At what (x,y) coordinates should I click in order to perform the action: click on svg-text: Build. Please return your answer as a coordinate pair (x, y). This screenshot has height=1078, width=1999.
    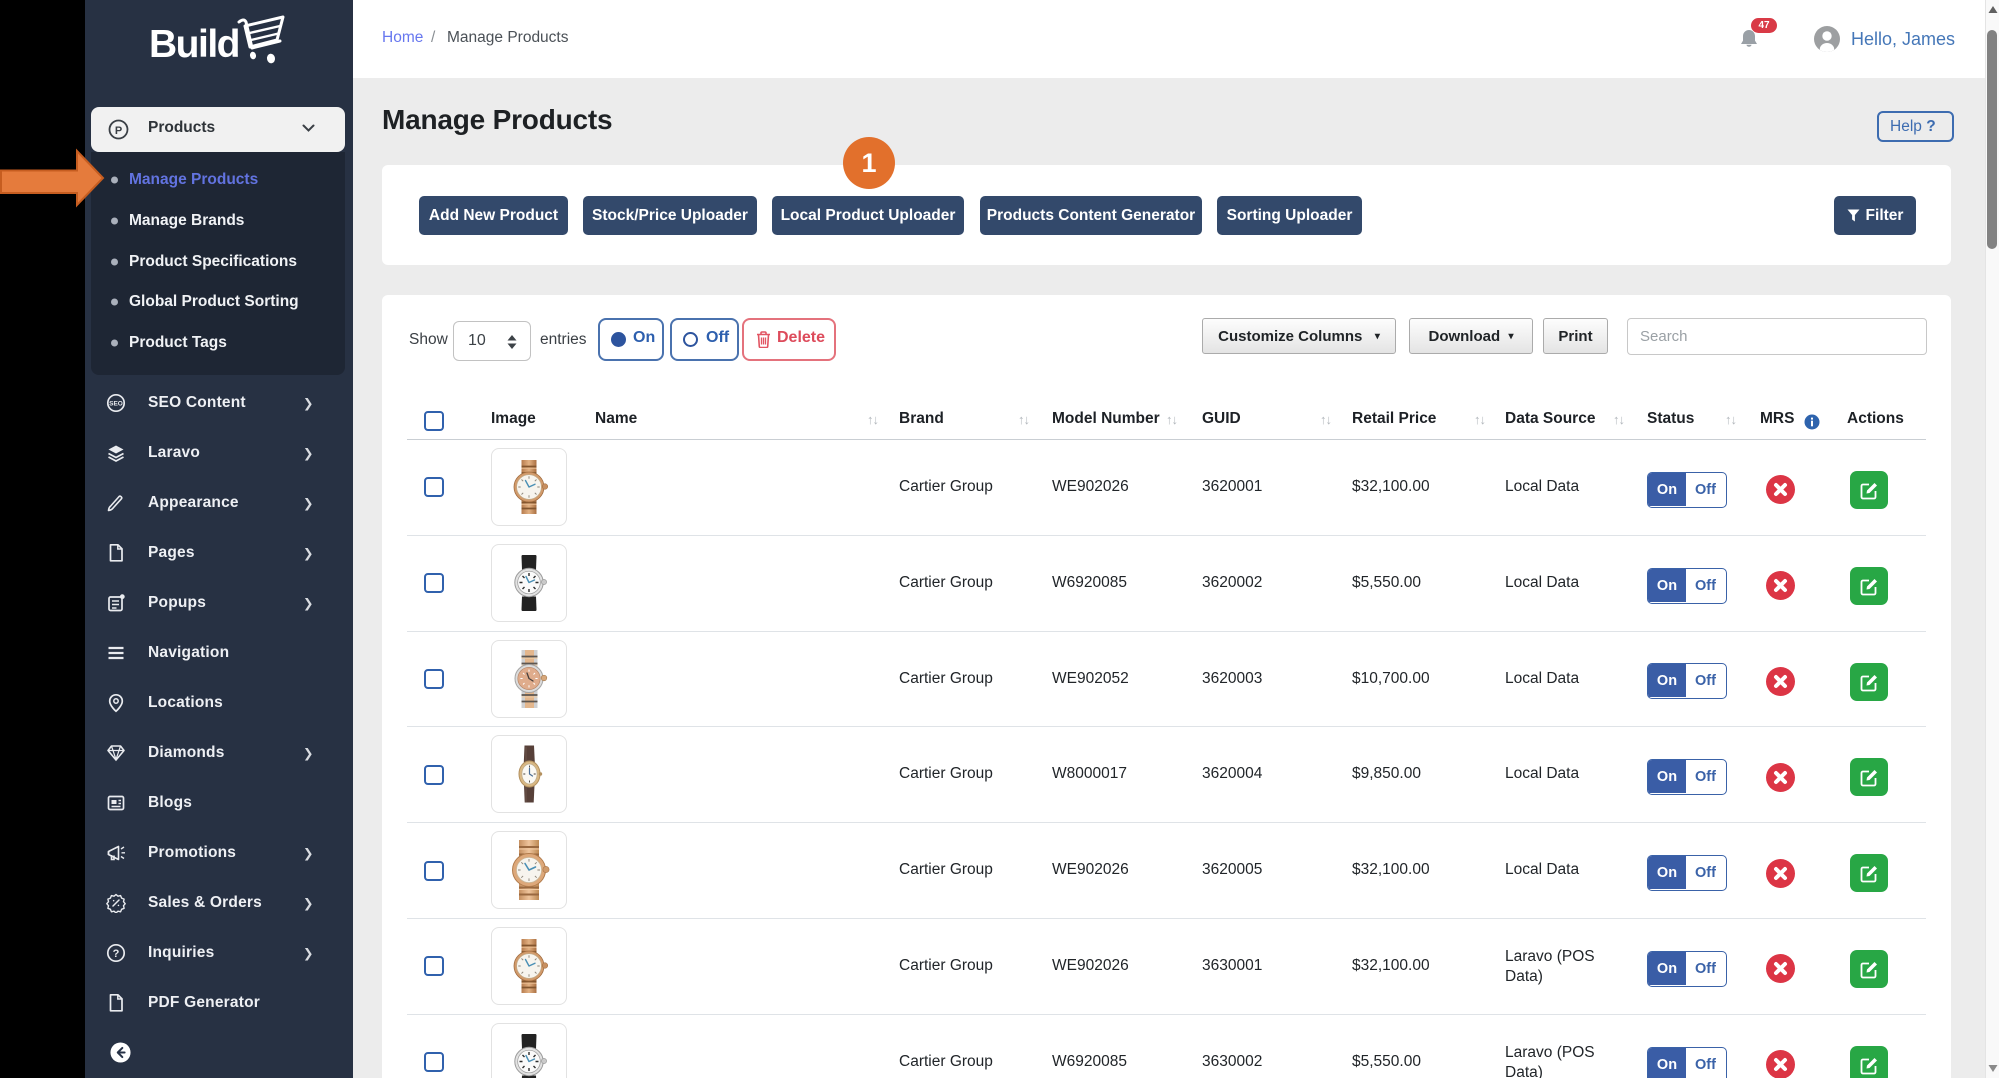
    Looking at the image, I should click on (194, 44).